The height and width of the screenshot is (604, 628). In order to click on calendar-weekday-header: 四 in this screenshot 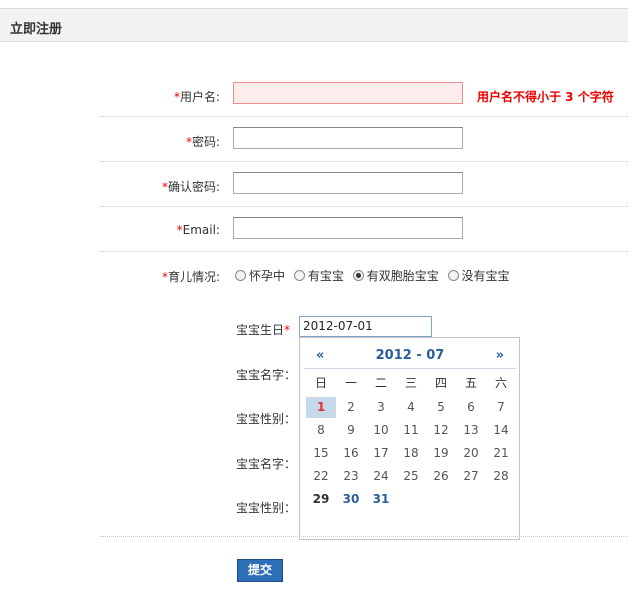, I will do `click(440, 383)`.